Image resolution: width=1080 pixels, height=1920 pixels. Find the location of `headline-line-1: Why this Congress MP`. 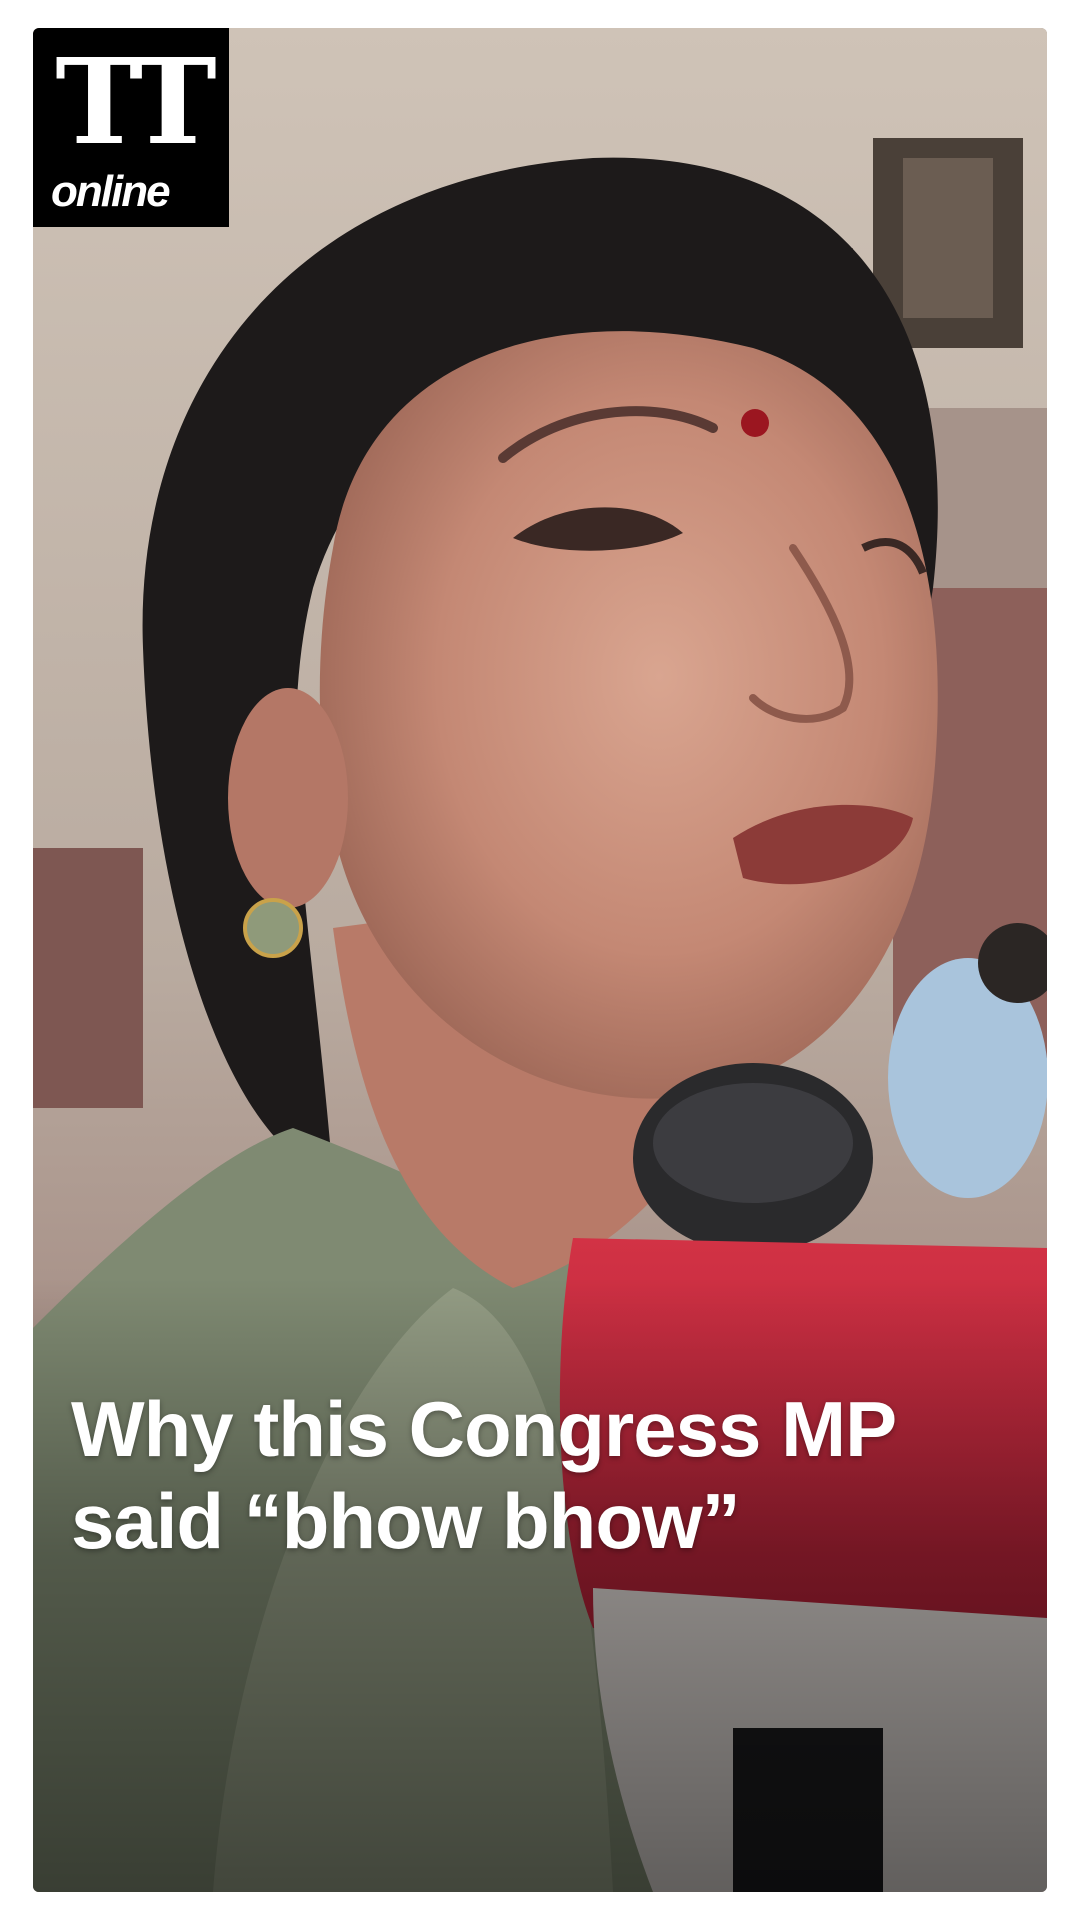

headline-line-1: Why this Congress MP is located at coordinates (484, 1429).